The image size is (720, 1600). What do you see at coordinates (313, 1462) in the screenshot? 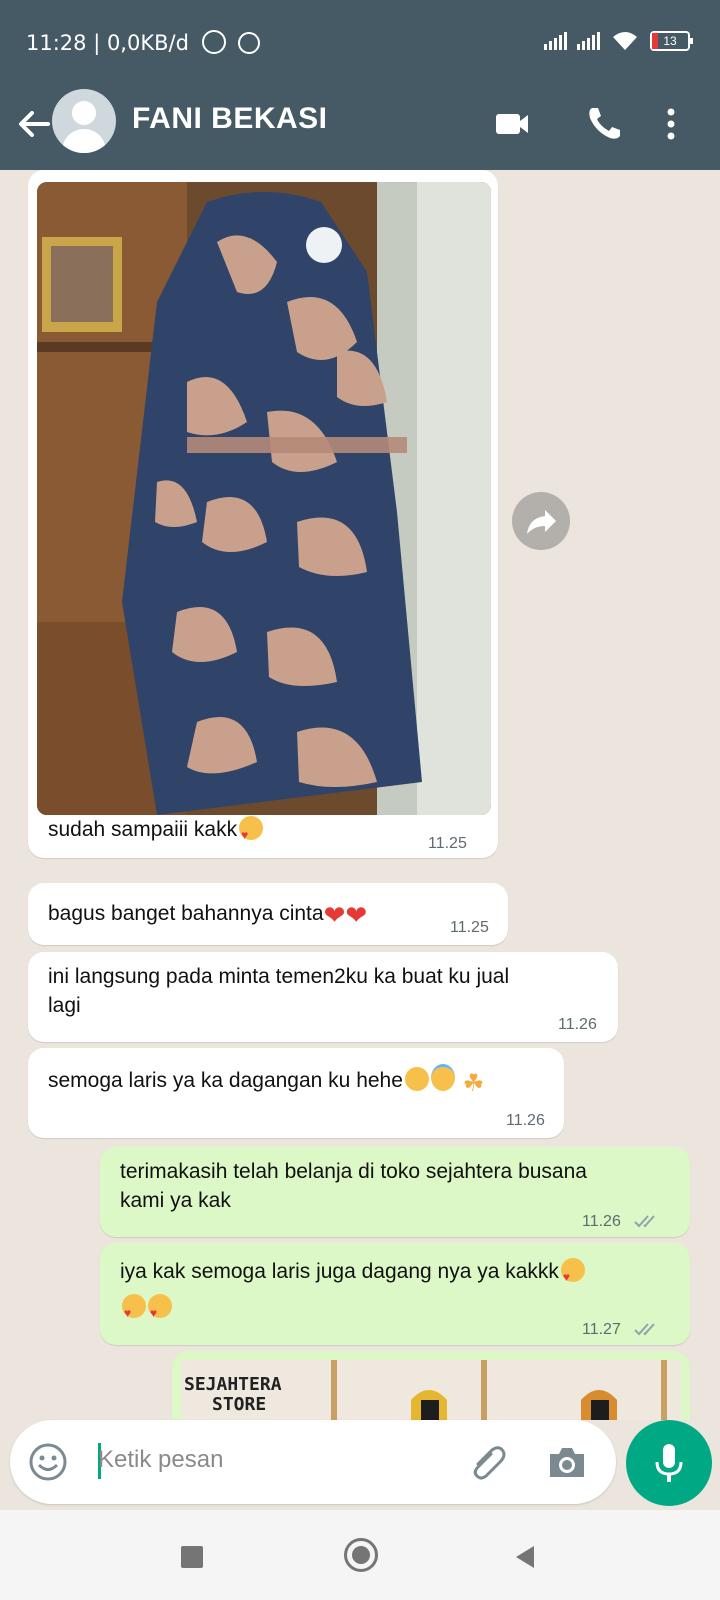
I see `message-composer: Ketik pesan` at bounding box center [313, 1462].